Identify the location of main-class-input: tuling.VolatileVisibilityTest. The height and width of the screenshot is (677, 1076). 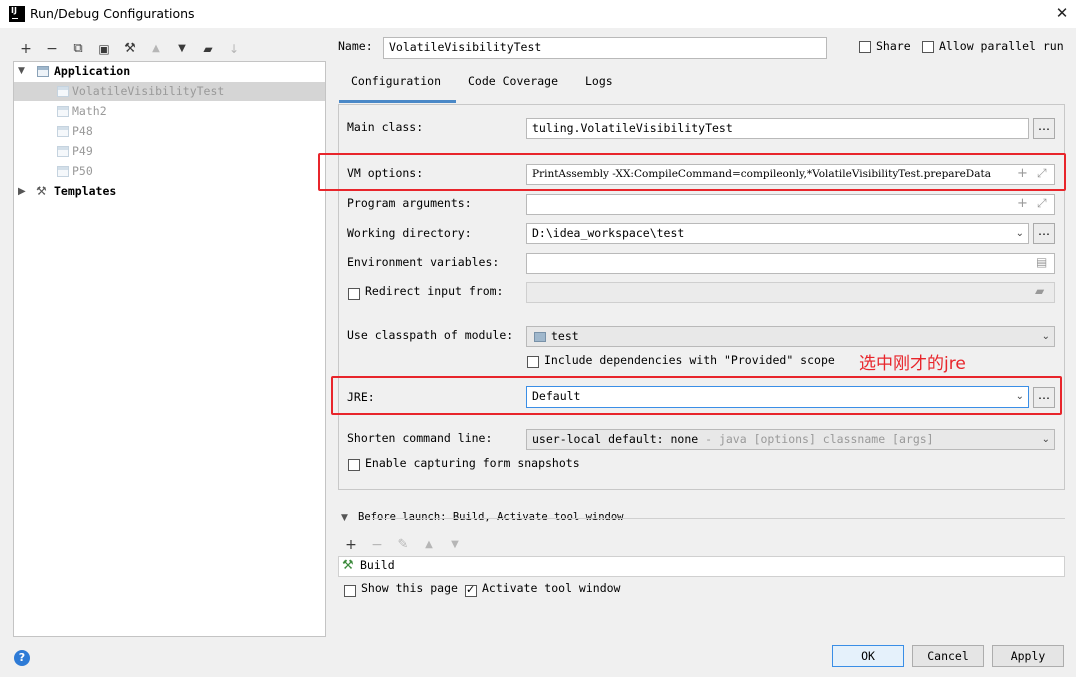
(777, 128).